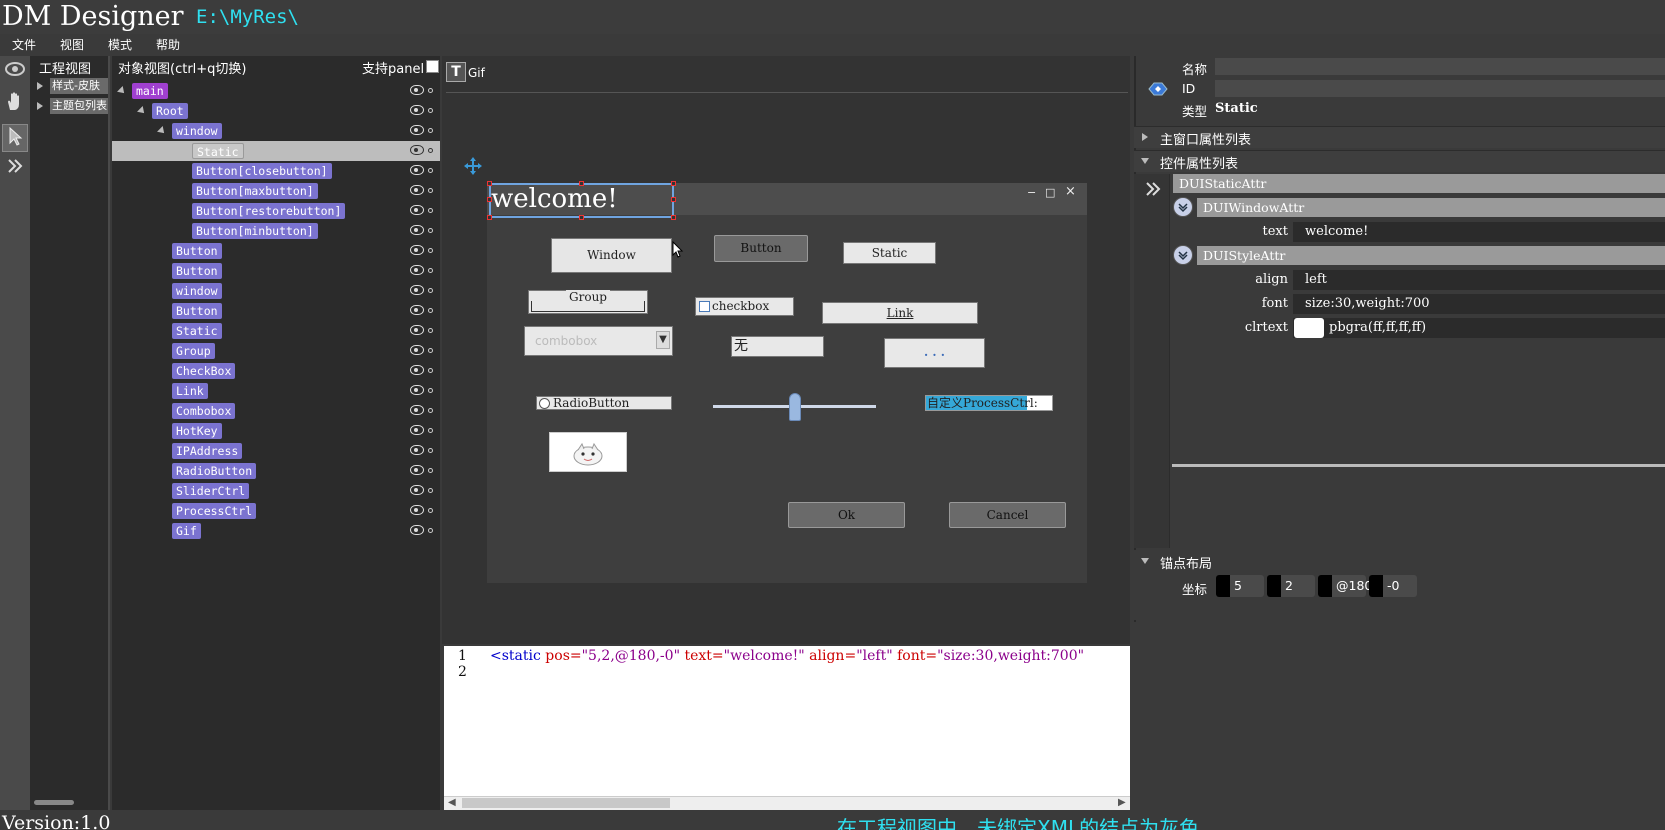  Describe the element at coordinates (186, 531) in the screenshot. I see `tree-node-label: Gif` at that location.